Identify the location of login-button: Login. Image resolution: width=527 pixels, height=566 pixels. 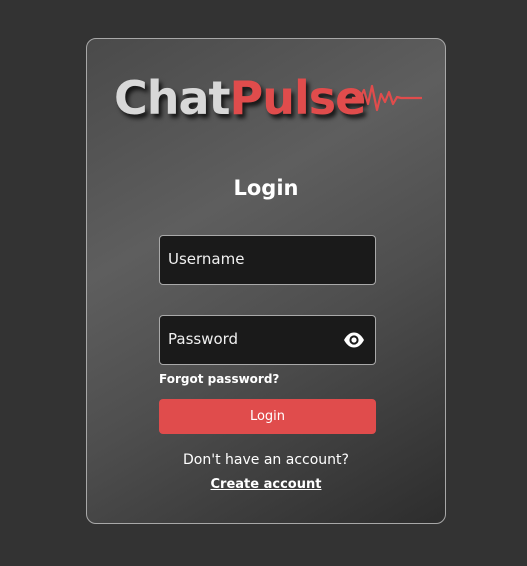
(267, 416).